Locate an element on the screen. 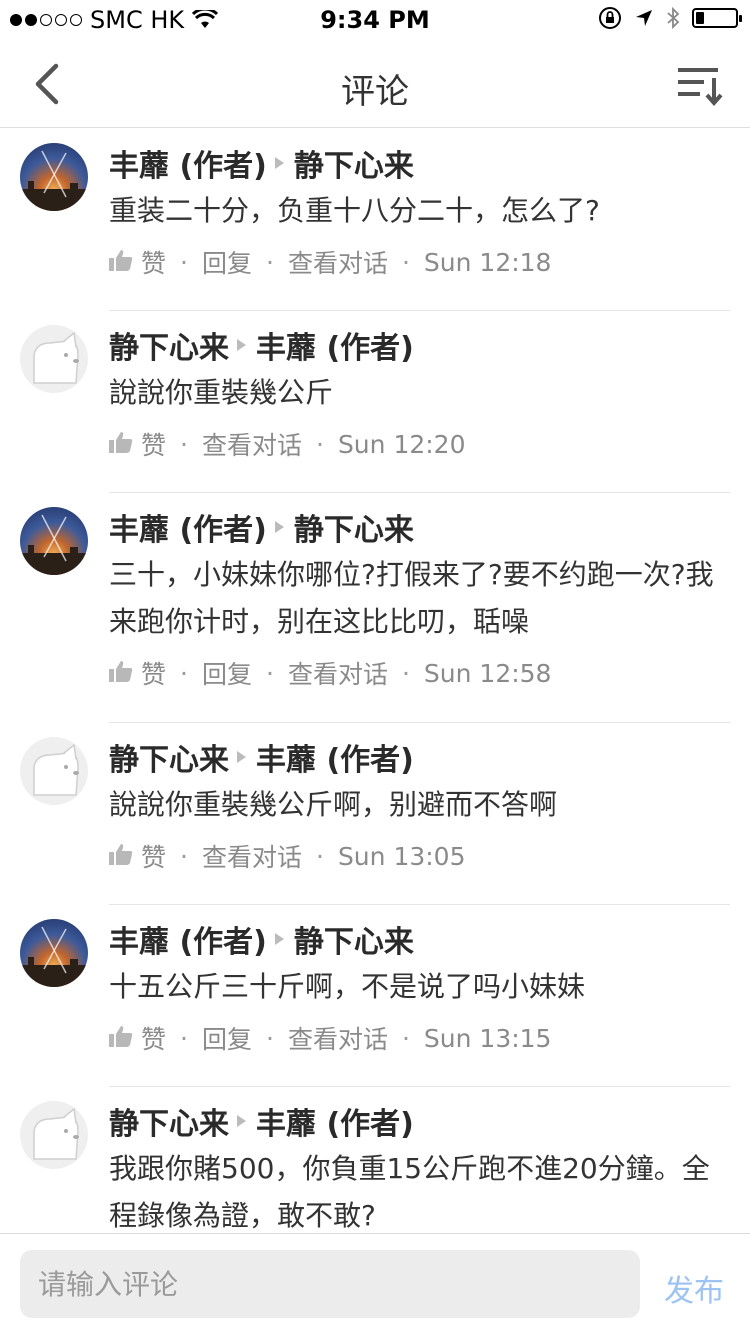 The image size is (750, 1334). comment-input-bar: 发布 is located at coordinates (375, 1283).